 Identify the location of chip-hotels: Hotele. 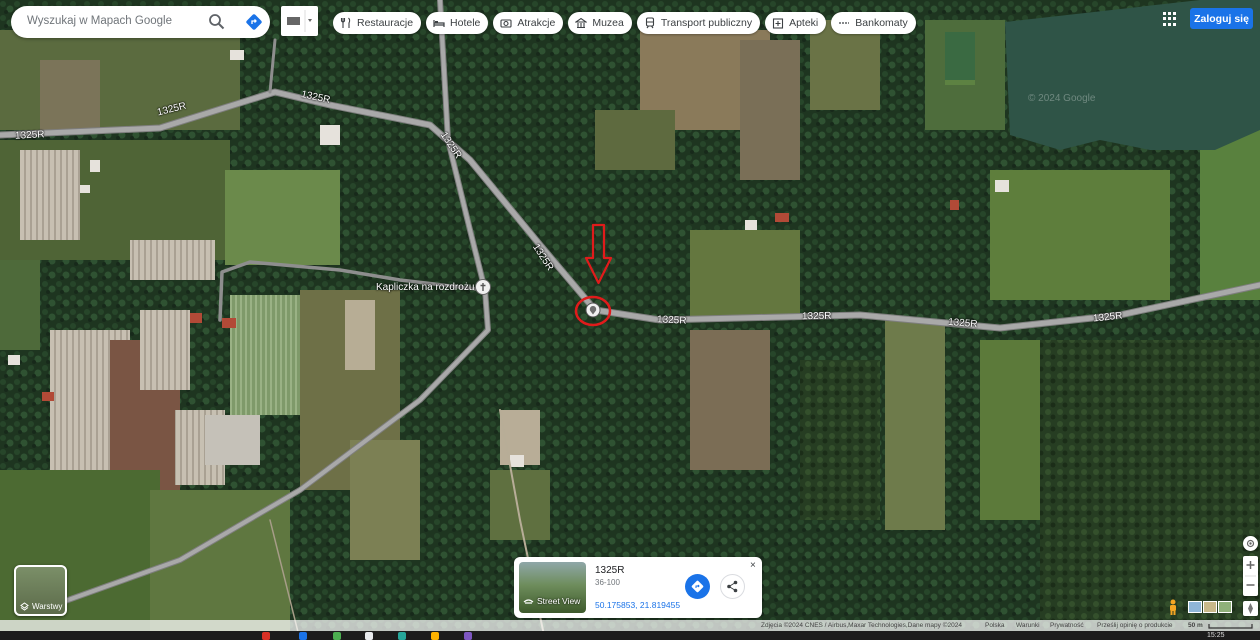
(457, 23).